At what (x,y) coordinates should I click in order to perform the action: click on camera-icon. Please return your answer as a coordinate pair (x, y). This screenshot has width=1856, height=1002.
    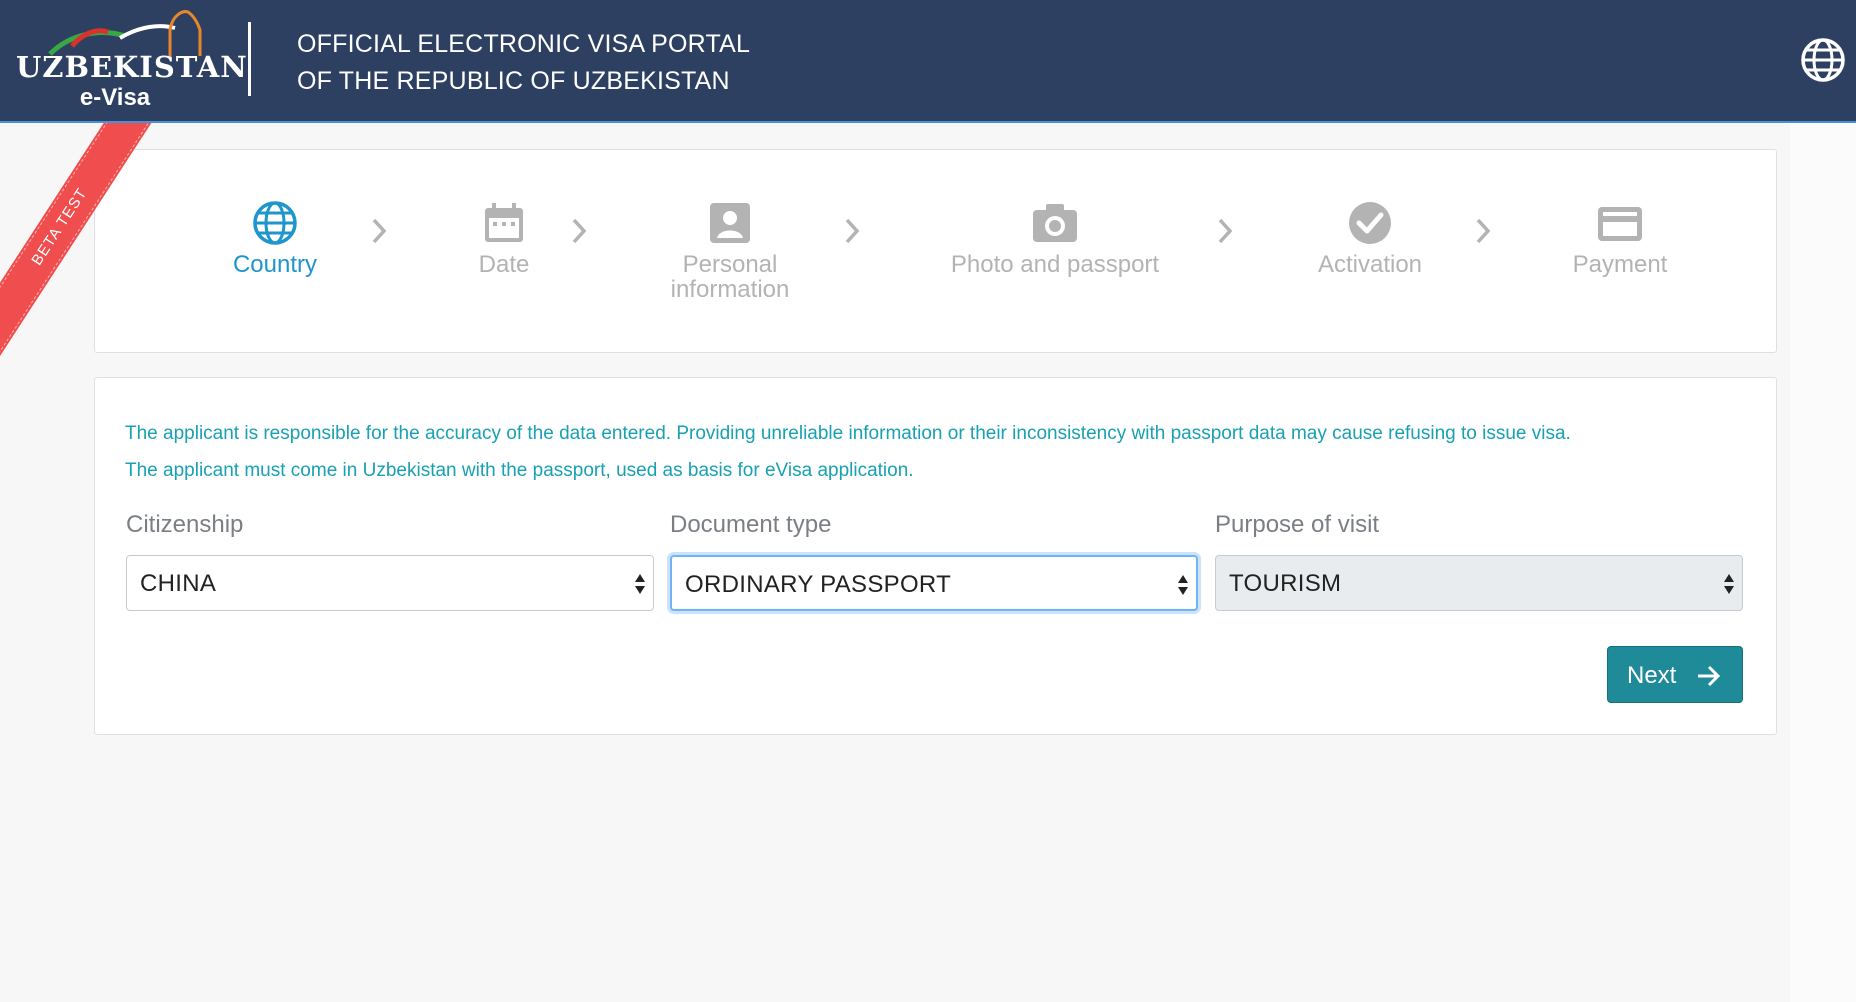
    Looking at the image, I should click on (1055, 223).